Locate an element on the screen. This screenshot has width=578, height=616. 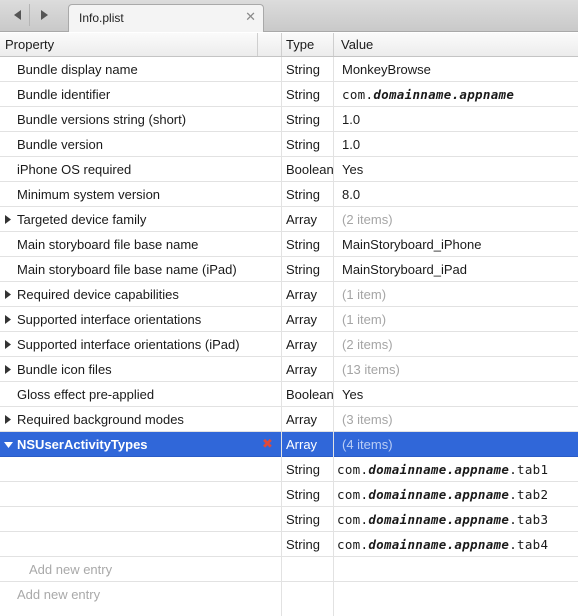
column-gridline is located at coordinates (281, 336).